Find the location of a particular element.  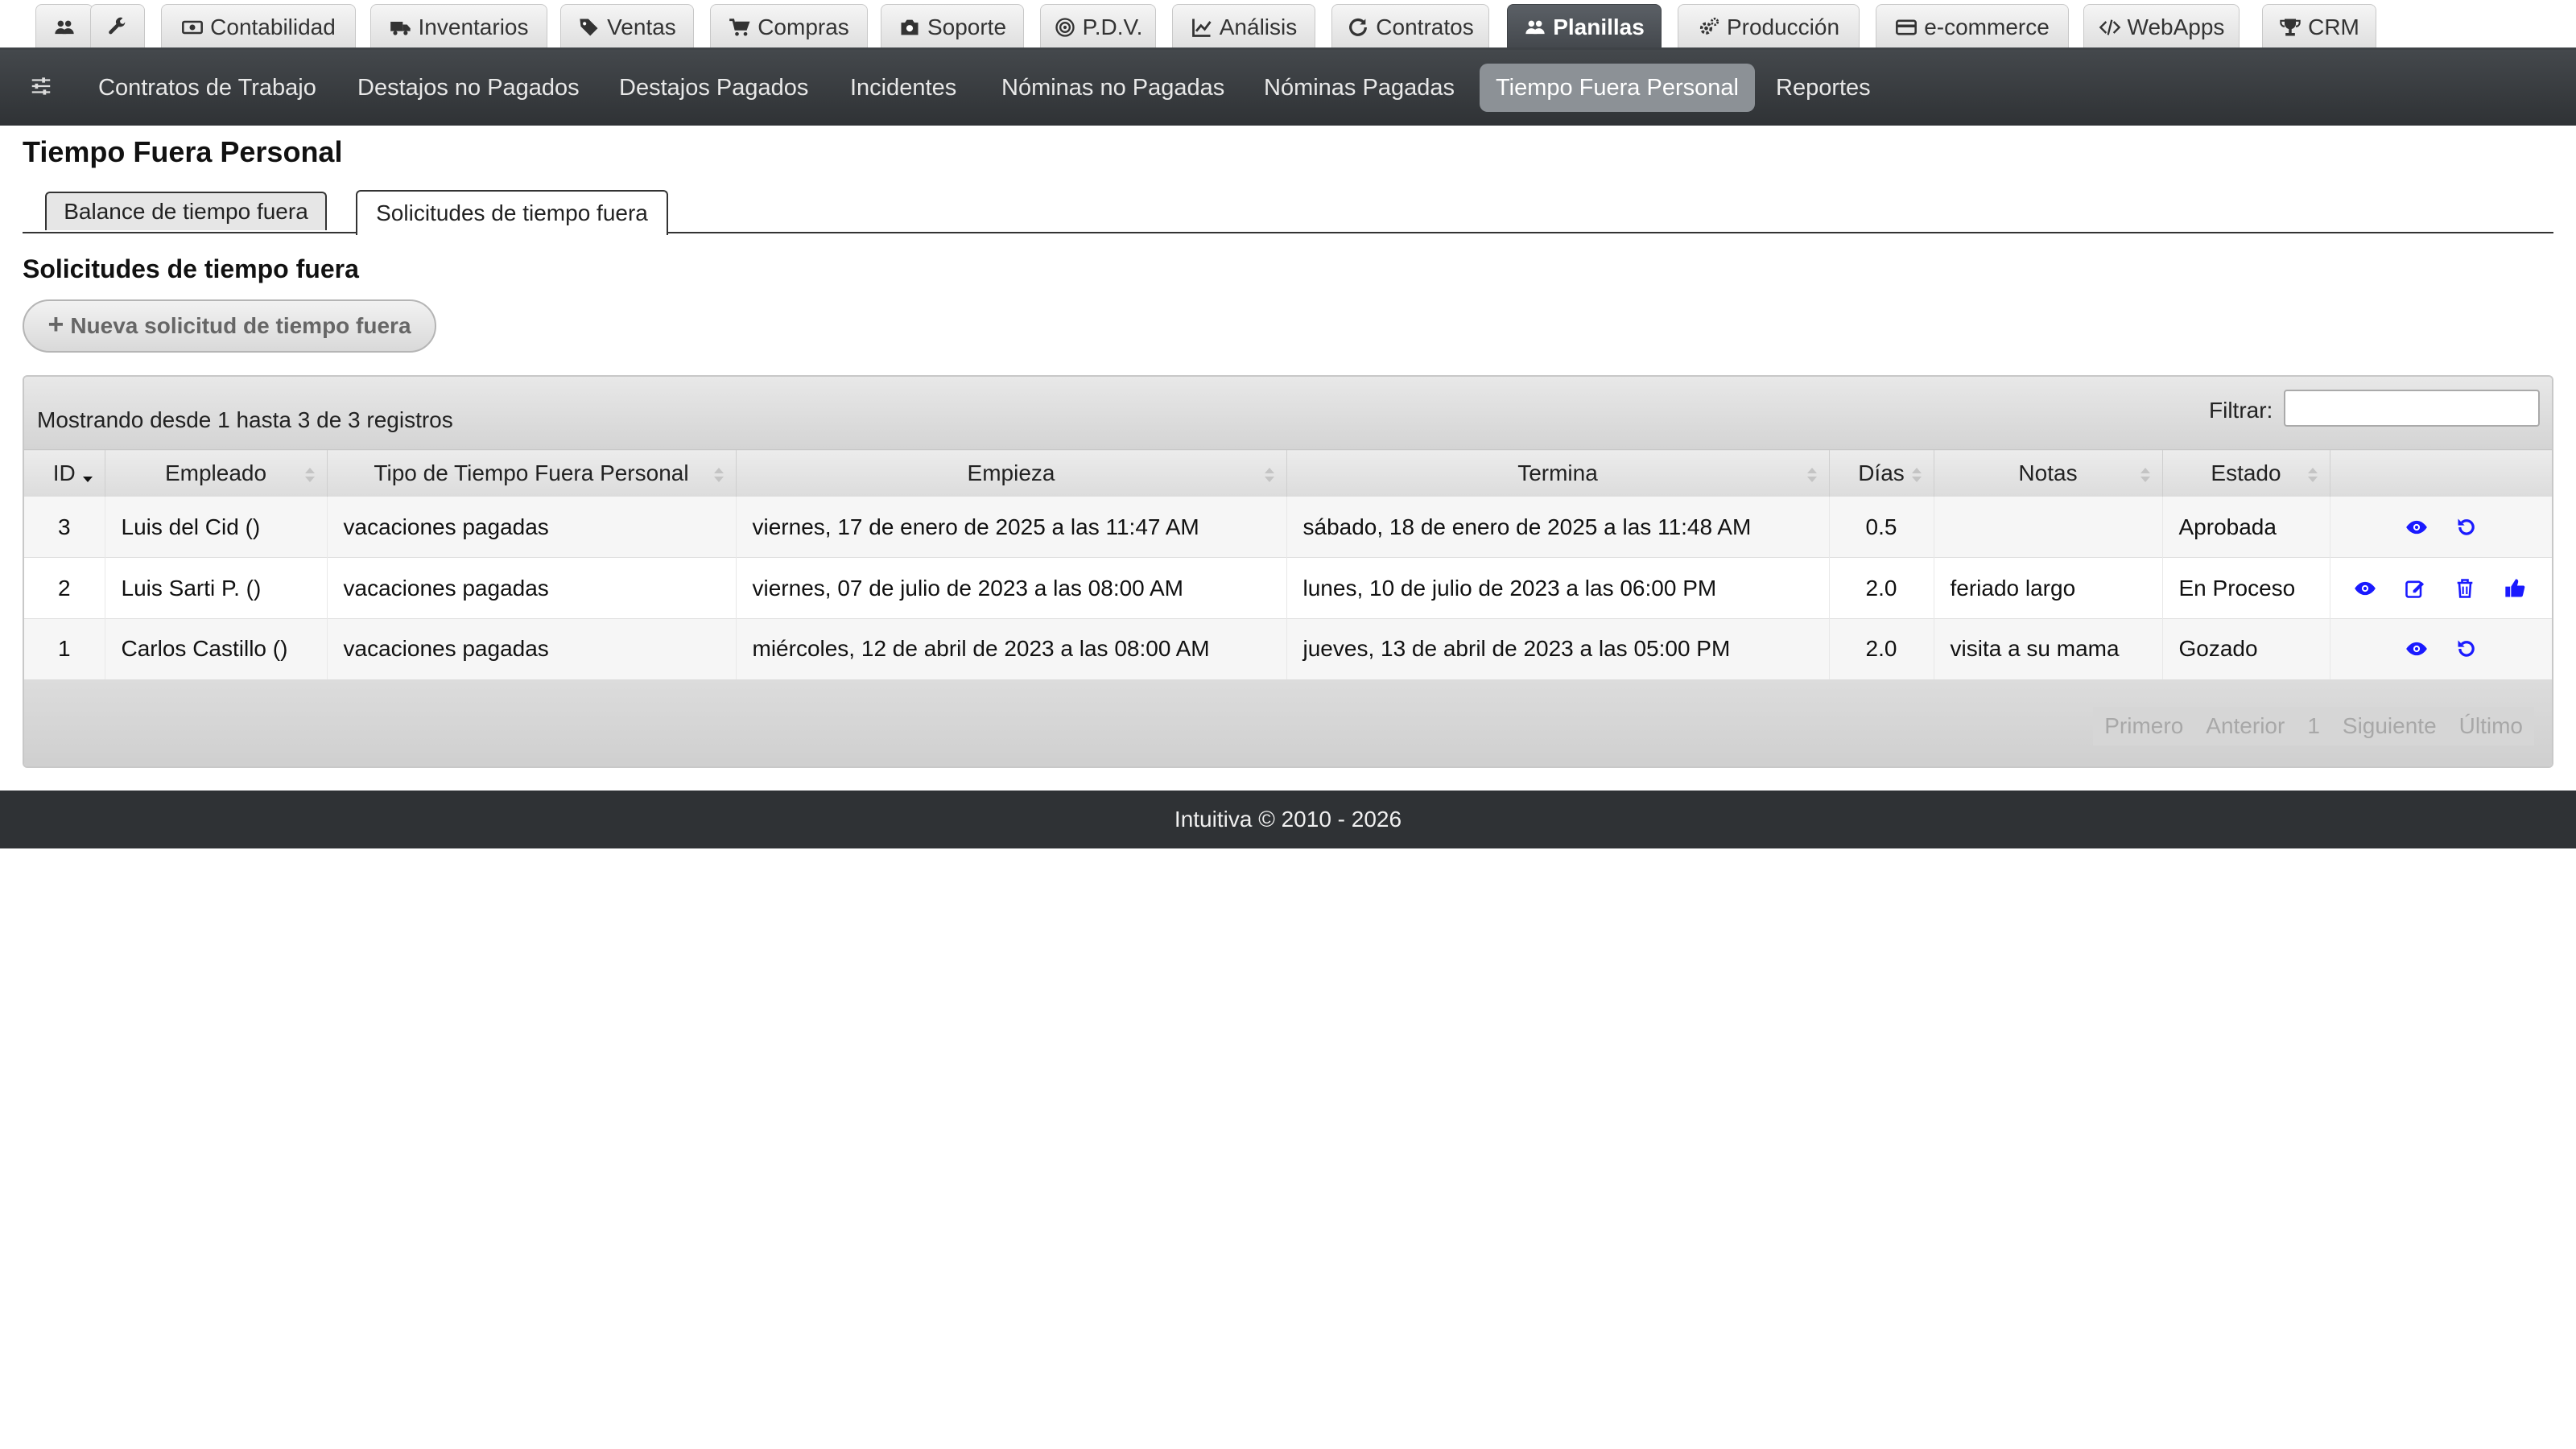

pagination-previous: Anterior is located at coordinates (2245, 726).